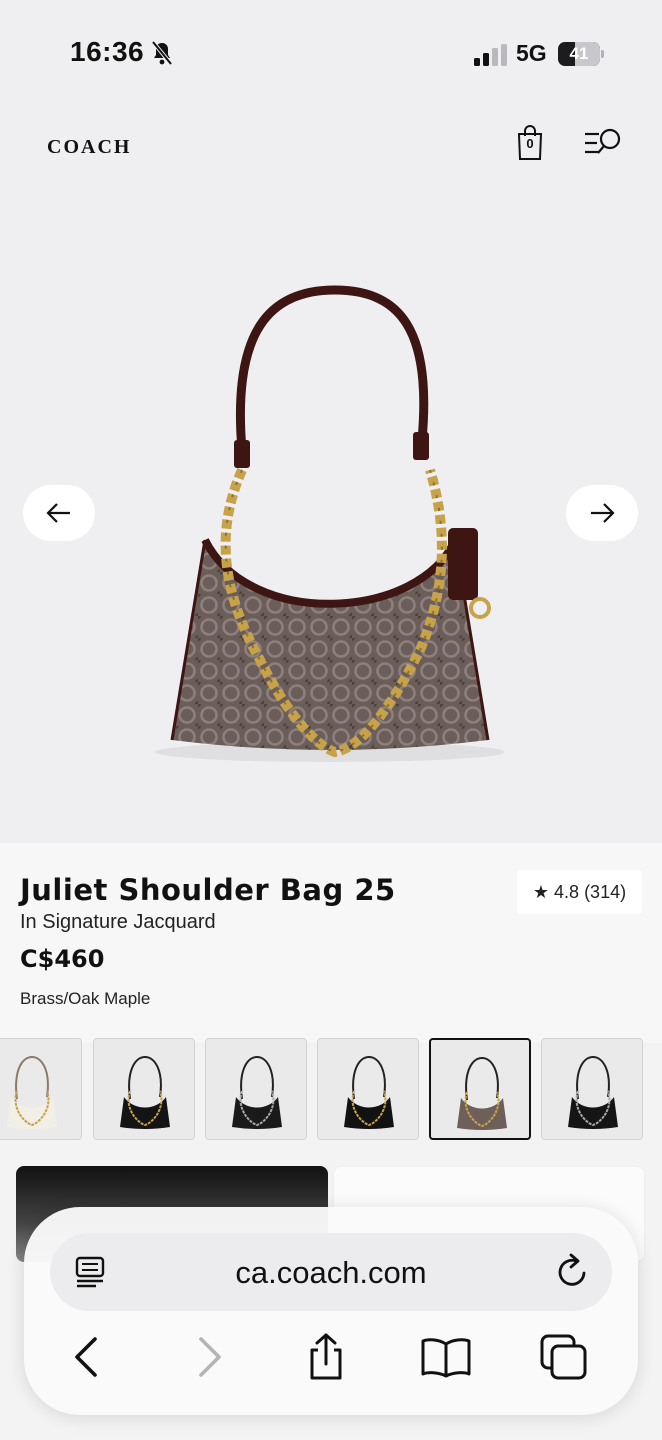  I want to click on carousel-prev-button, so click(59, 513).